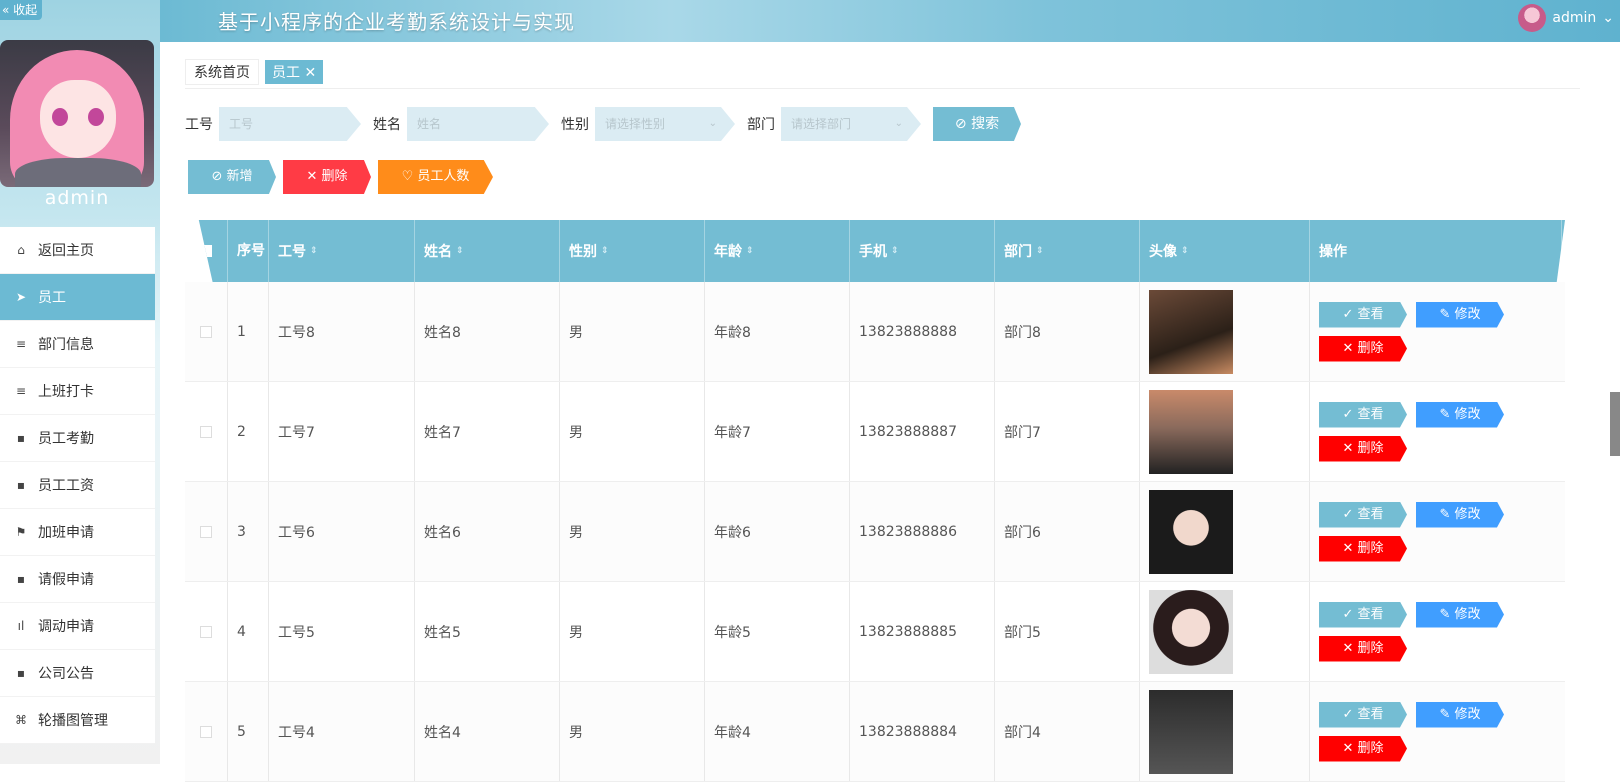  I want to click on sex-select: 请选择性别 ⌄, so click(665, 124).